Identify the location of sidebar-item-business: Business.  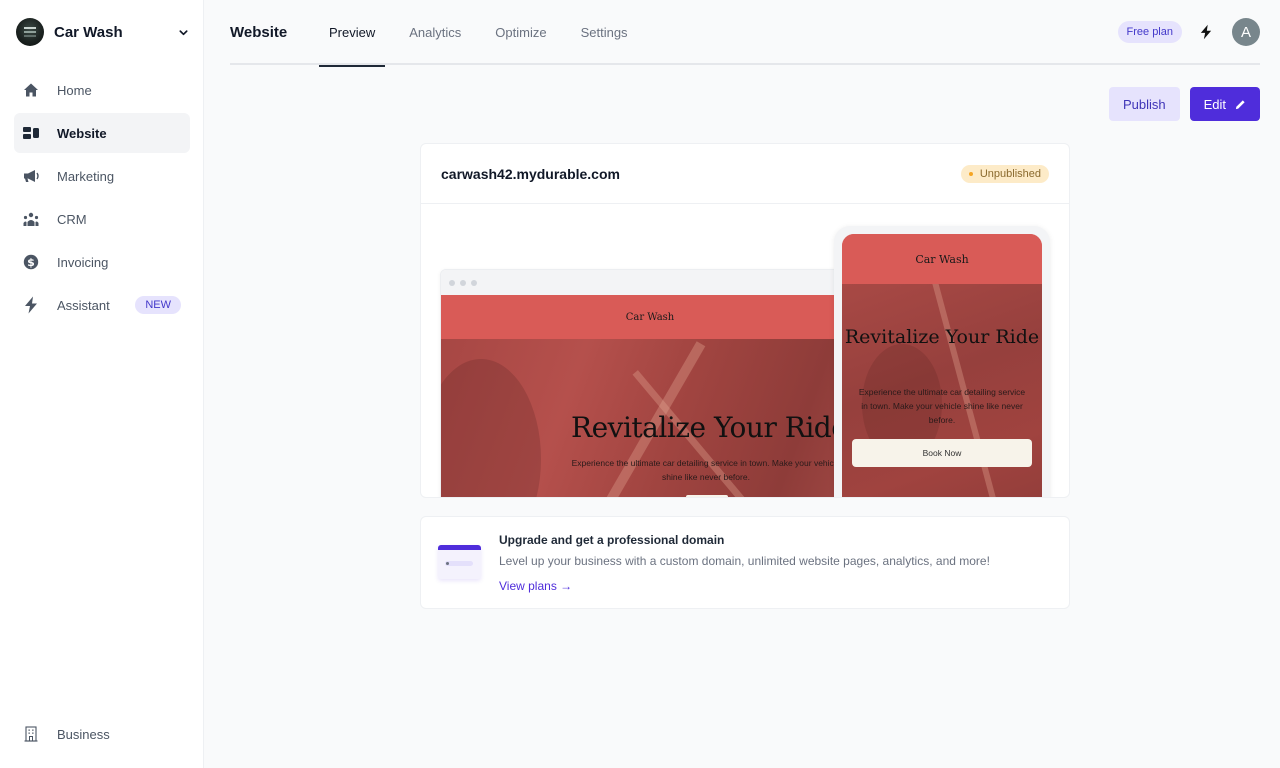
(102, 734).